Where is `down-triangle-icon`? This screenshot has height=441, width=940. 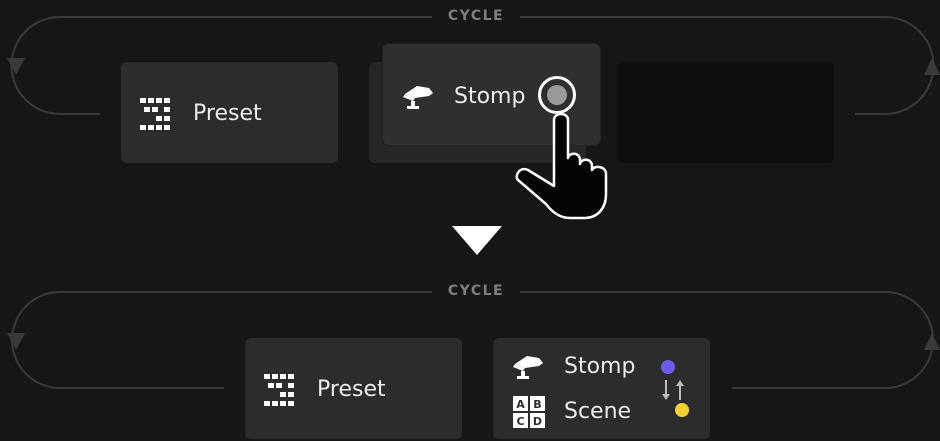
down-triangle-icon is located at coordinates (477, 240).